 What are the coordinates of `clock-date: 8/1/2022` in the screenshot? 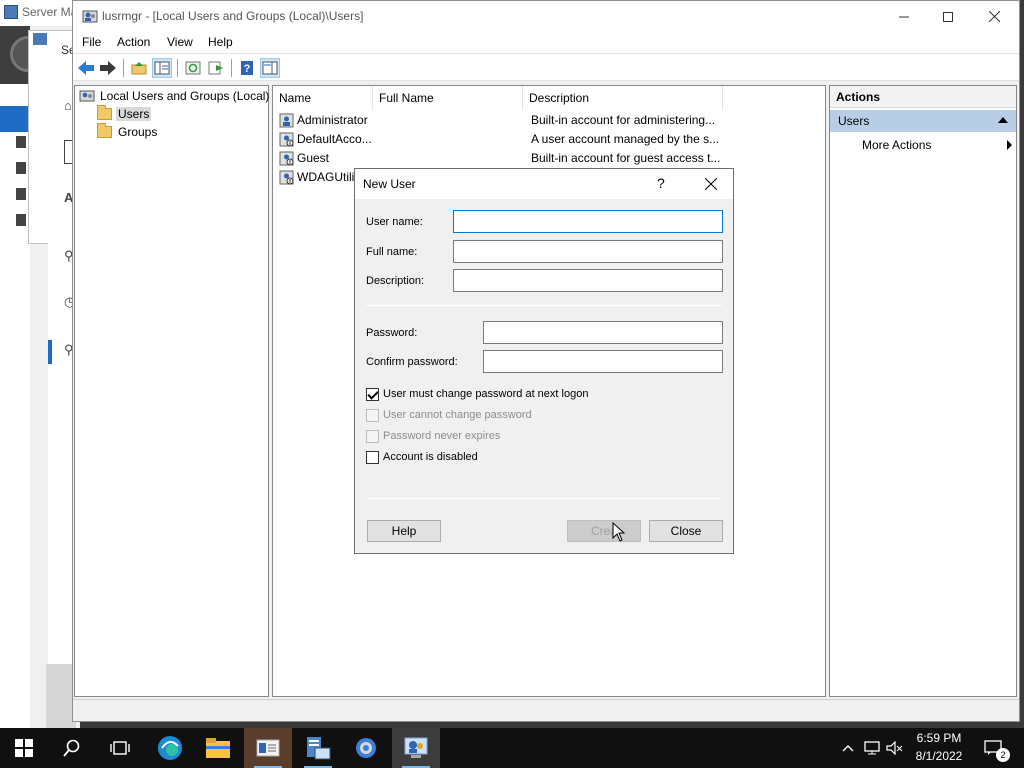 It's located at (939, 756).